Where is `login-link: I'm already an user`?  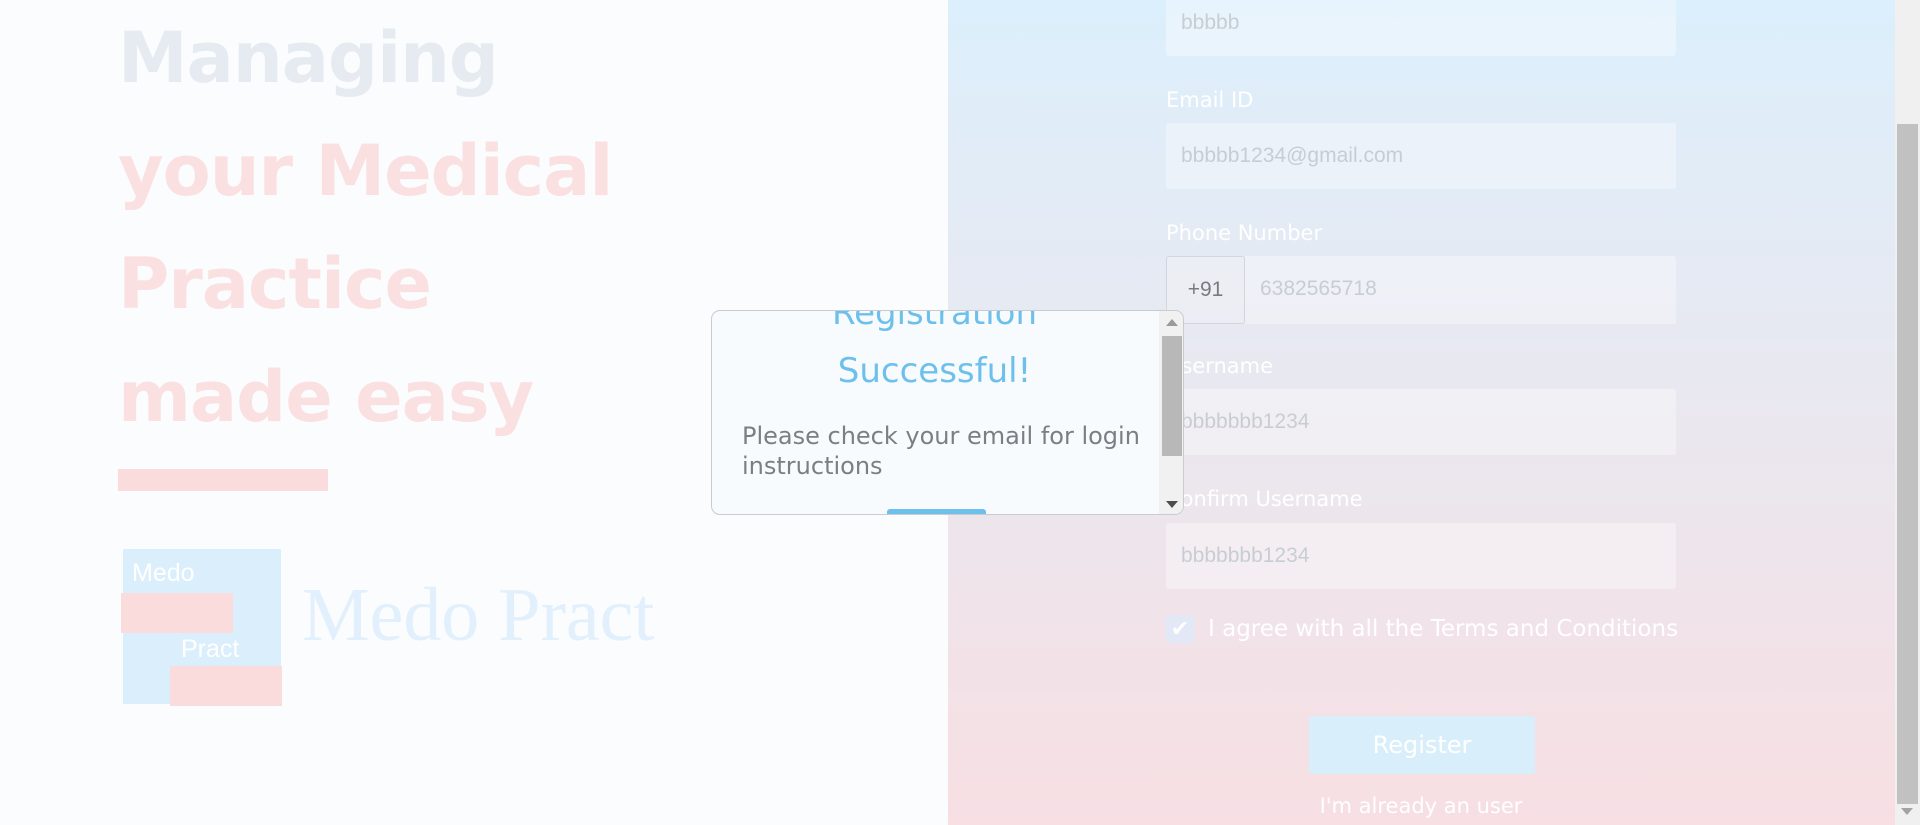
login-link: I'm already an user is located at coordinates (1421, 806).